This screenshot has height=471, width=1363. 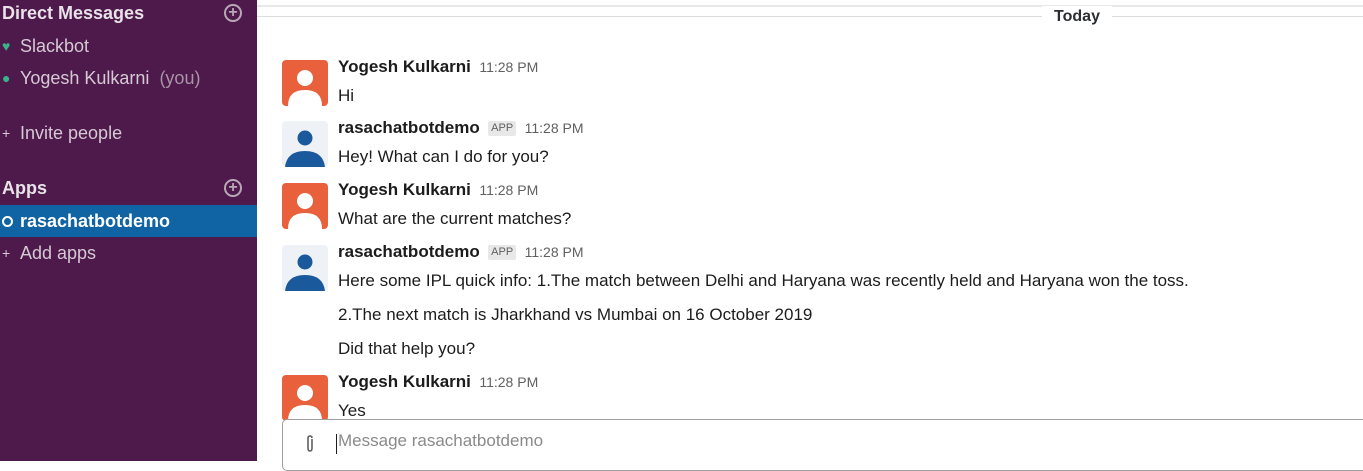 What do you see at coordinates (455, 218) in the screenshot?
I see `message-text: What are the current matches?` at bounding box center [455, 218].